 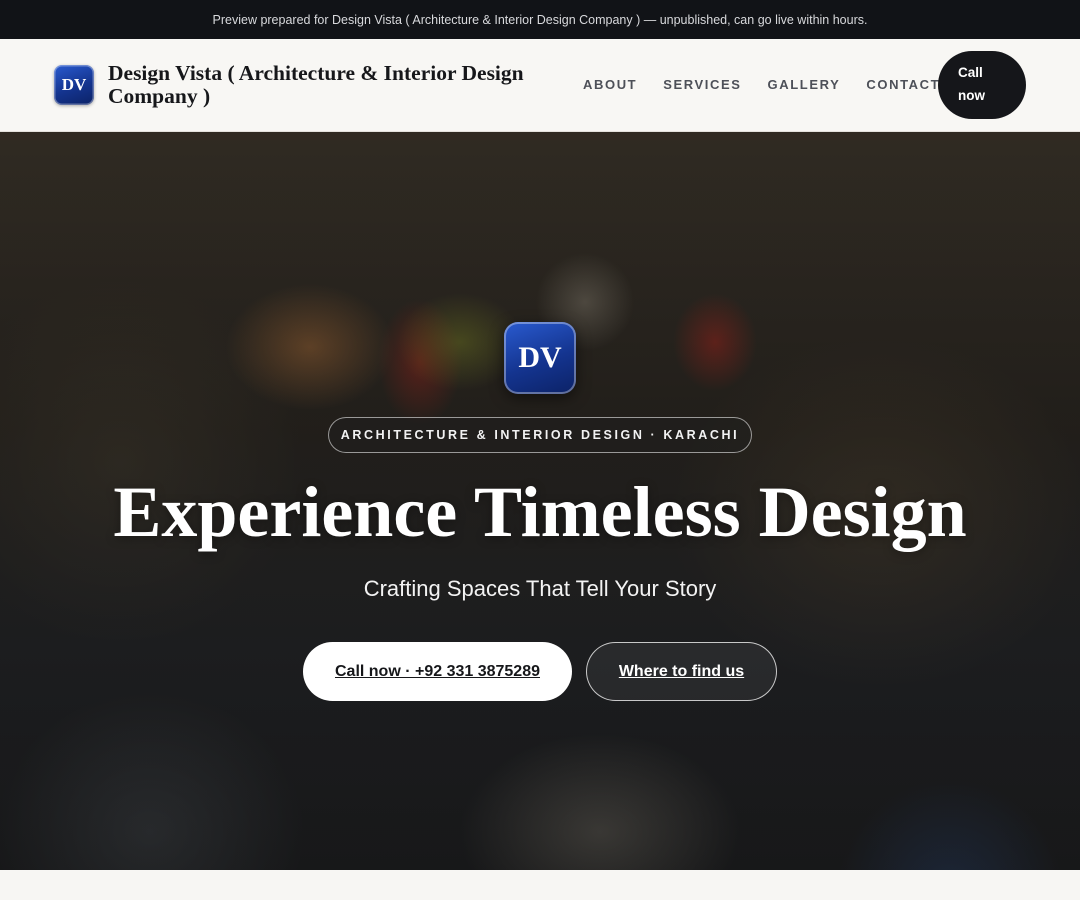 What do you see at coordinates (903, 85) in the screenshot?
I see `nav-contact: CONTACT` at bounding box center [903, 85].